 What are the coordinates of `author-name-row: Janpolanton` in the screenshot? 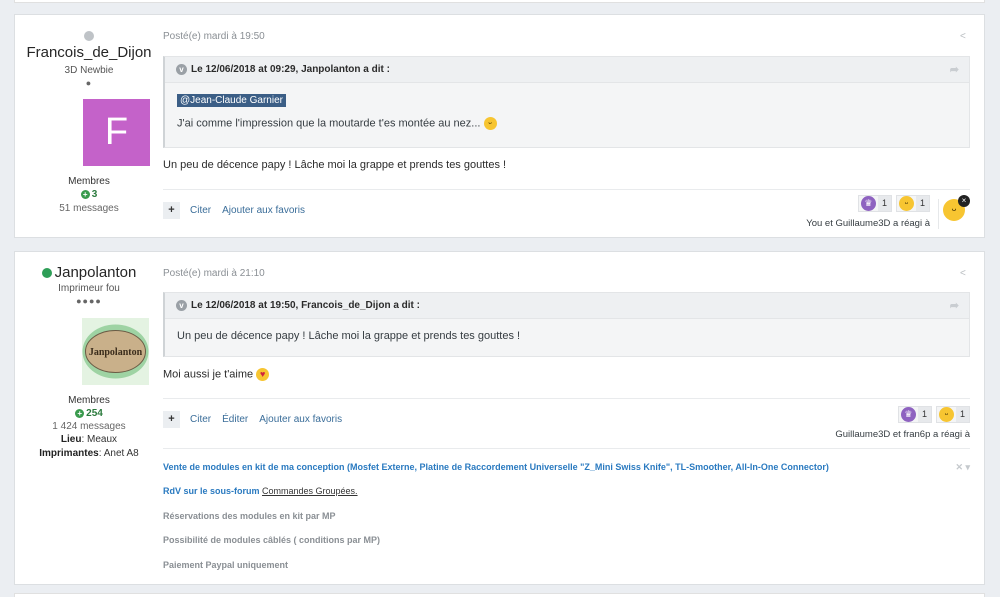 It's located at (89, 272).